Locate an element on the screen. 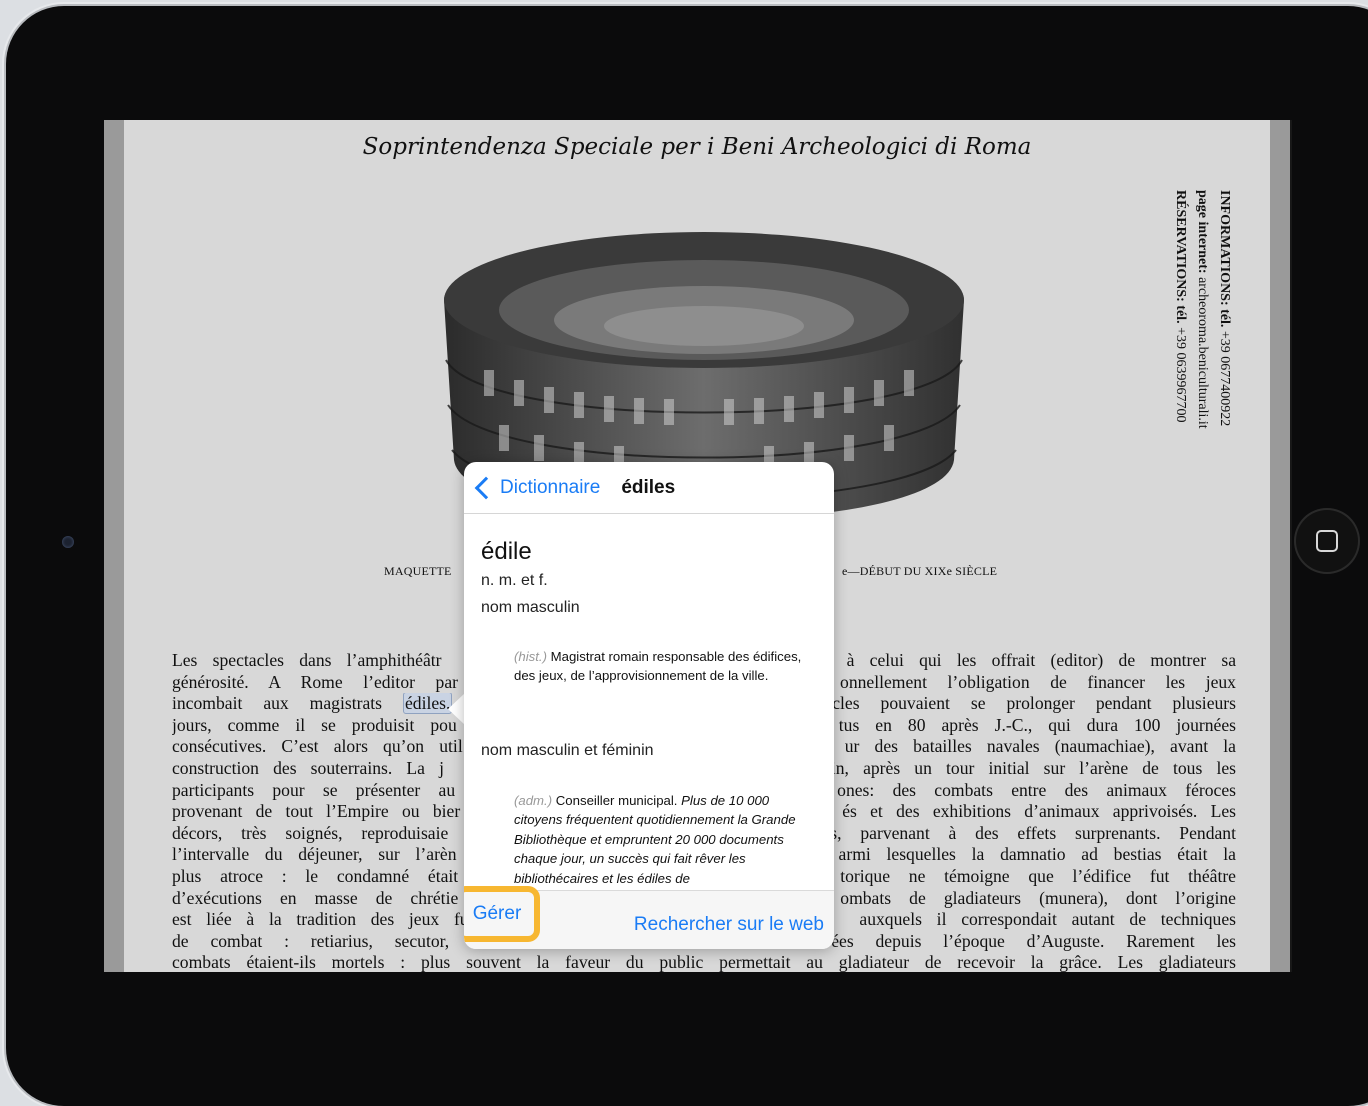 The height and width of the screenshot is (1106, 1368). search-web-button: Rechercher sur le web is located at coordinates (729, 925).